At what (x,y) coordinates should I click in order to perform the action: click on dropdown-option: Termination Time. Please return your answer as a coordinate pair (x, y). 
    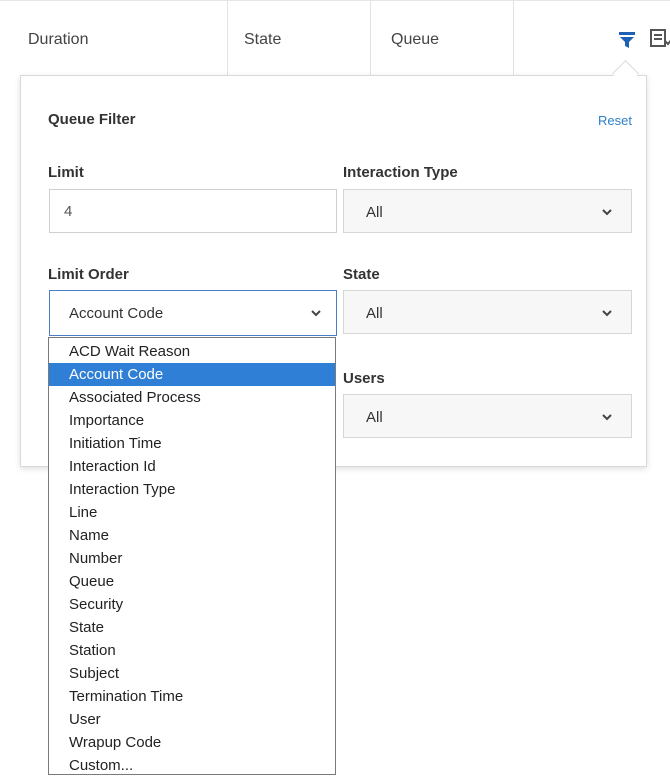
    Looking at the image, I should click on (192, 696).